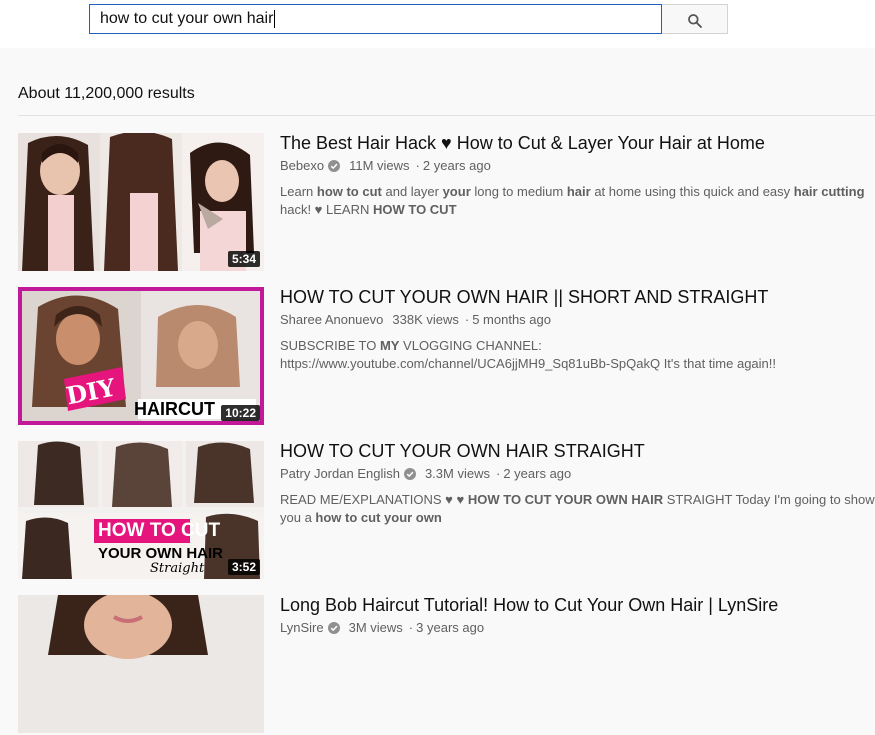 The width and height of the screenshot is (875, 735). Describe the element at coordinates (302, 627) in the screenshot. I see `channel-name: LynSire` at that location.